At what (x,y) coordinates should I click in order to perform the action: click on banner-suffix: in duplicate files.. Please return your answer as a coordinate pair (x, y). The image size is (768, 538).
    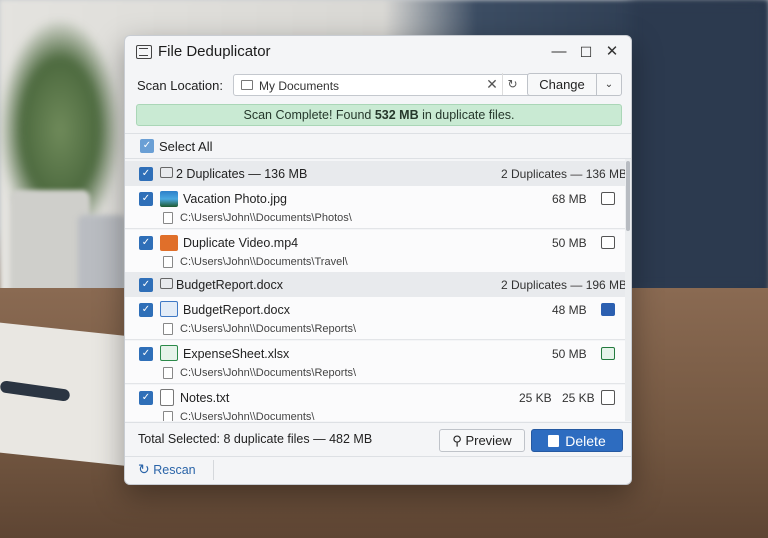
    Looking at the image, I should click on (466, 115).